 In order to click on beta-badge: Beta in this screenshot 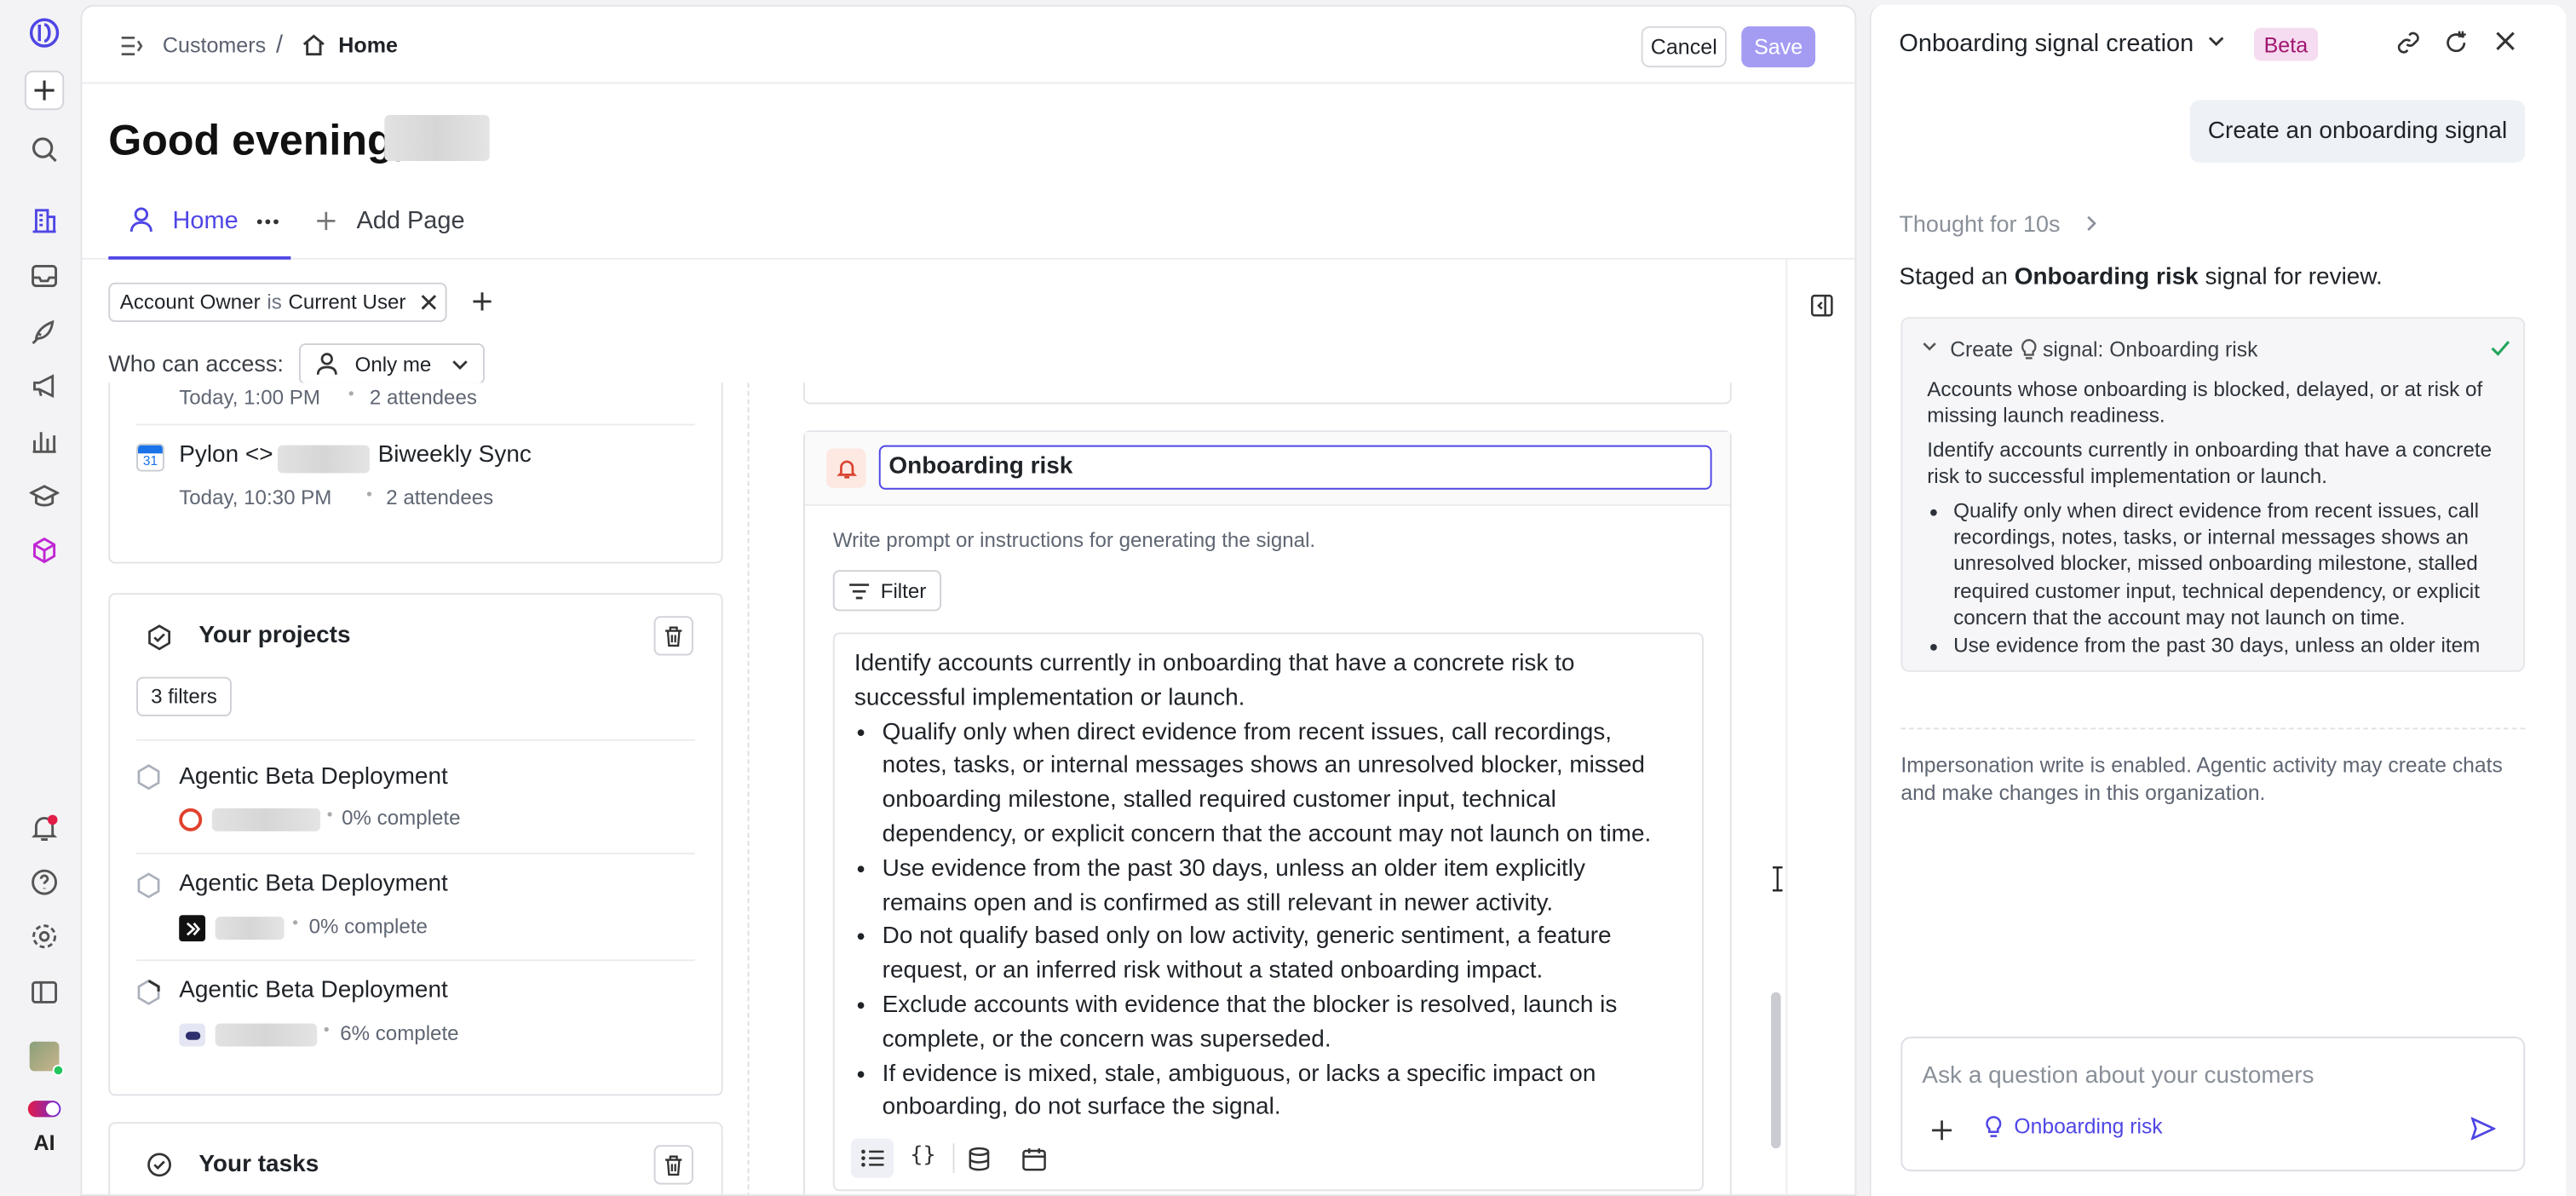, I will do `click(2286, 44)`.